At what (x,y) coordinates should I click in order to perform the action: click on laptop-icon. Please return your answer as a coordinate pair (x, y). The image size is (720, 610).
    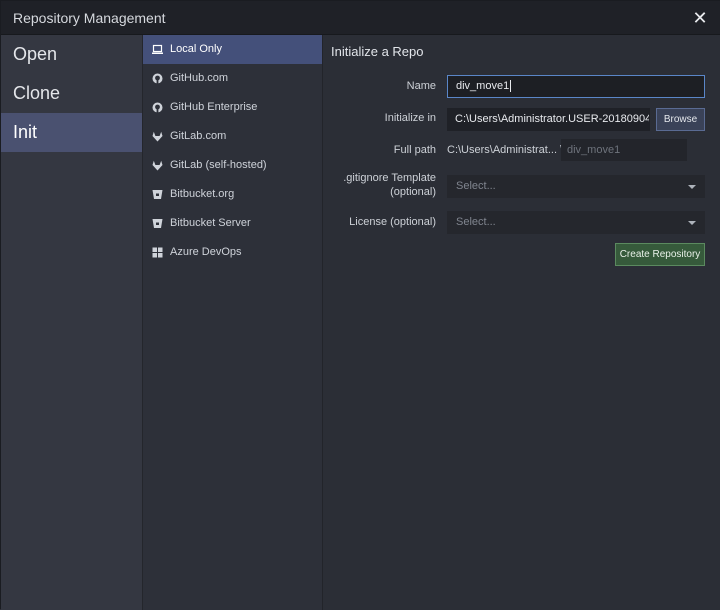
    Looking at the image, I should click on (157, 49).